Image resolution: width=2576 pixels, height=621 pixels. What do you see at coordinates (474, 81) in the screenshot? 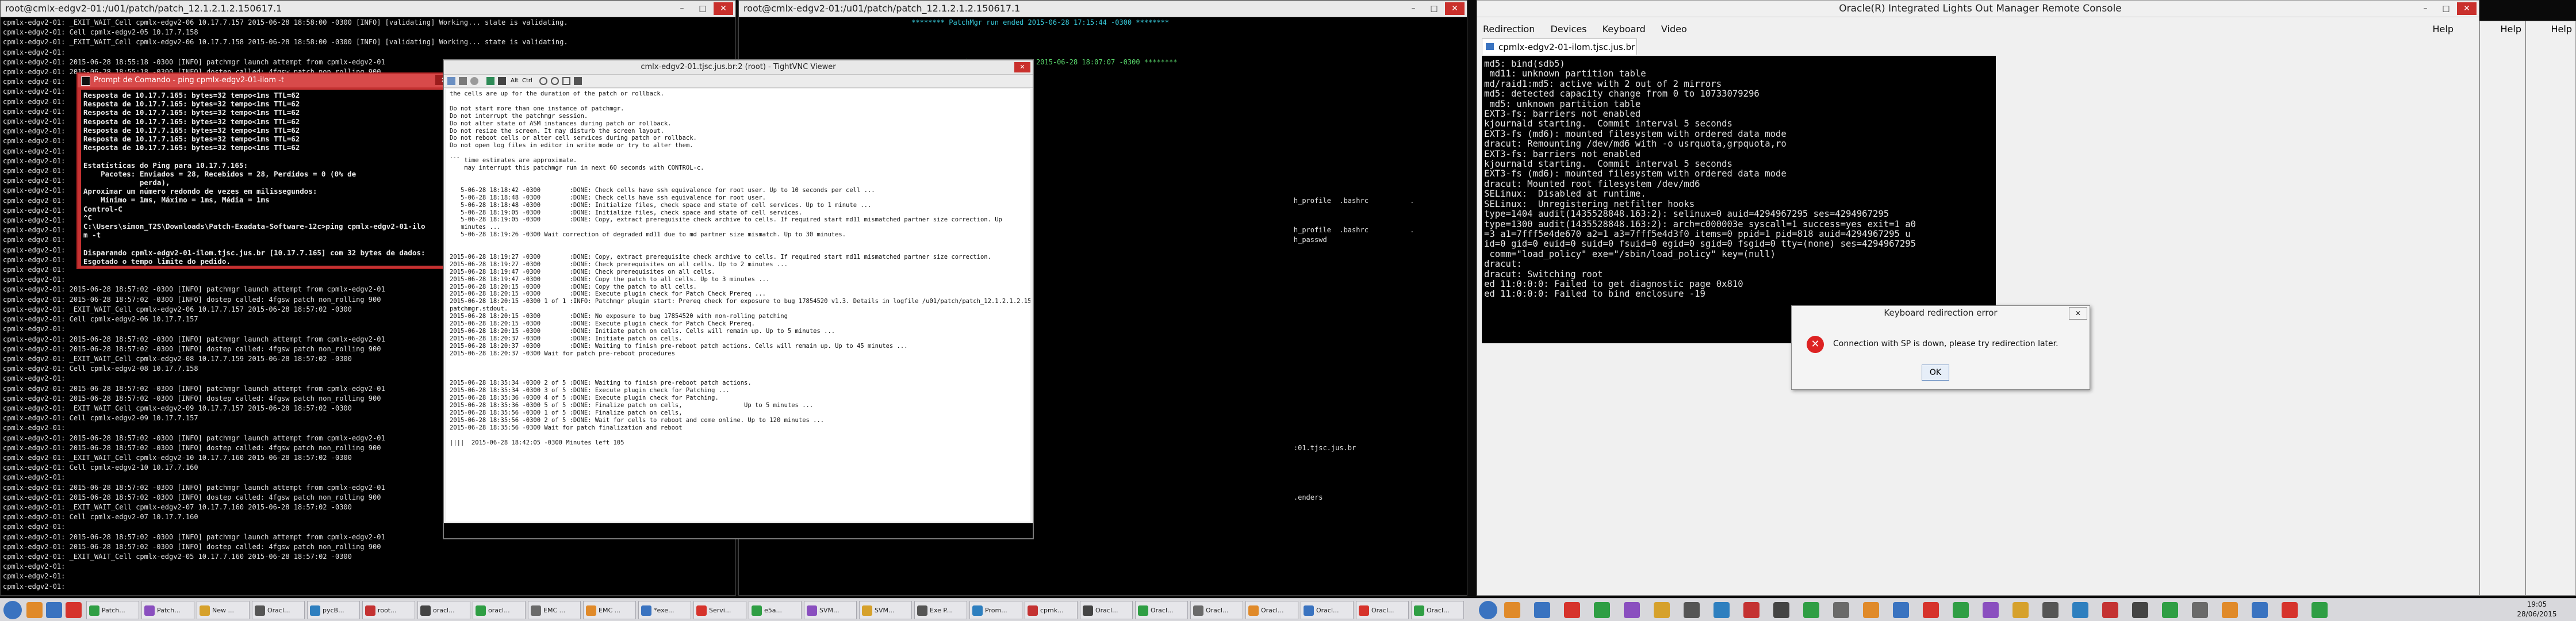
I see `options-icon` at bounding box center [474, 81].